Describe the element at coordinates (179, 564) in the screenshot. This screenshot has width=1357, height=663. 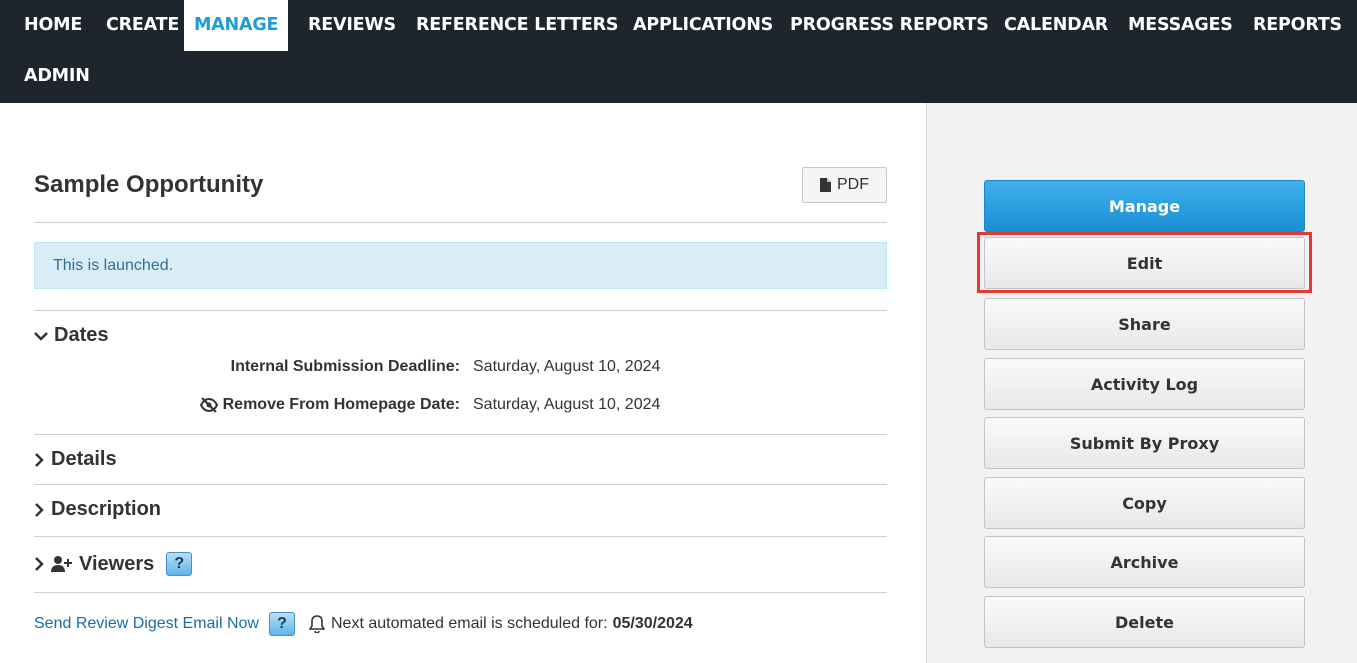
I see `viewers-help-button: ?` at that location.